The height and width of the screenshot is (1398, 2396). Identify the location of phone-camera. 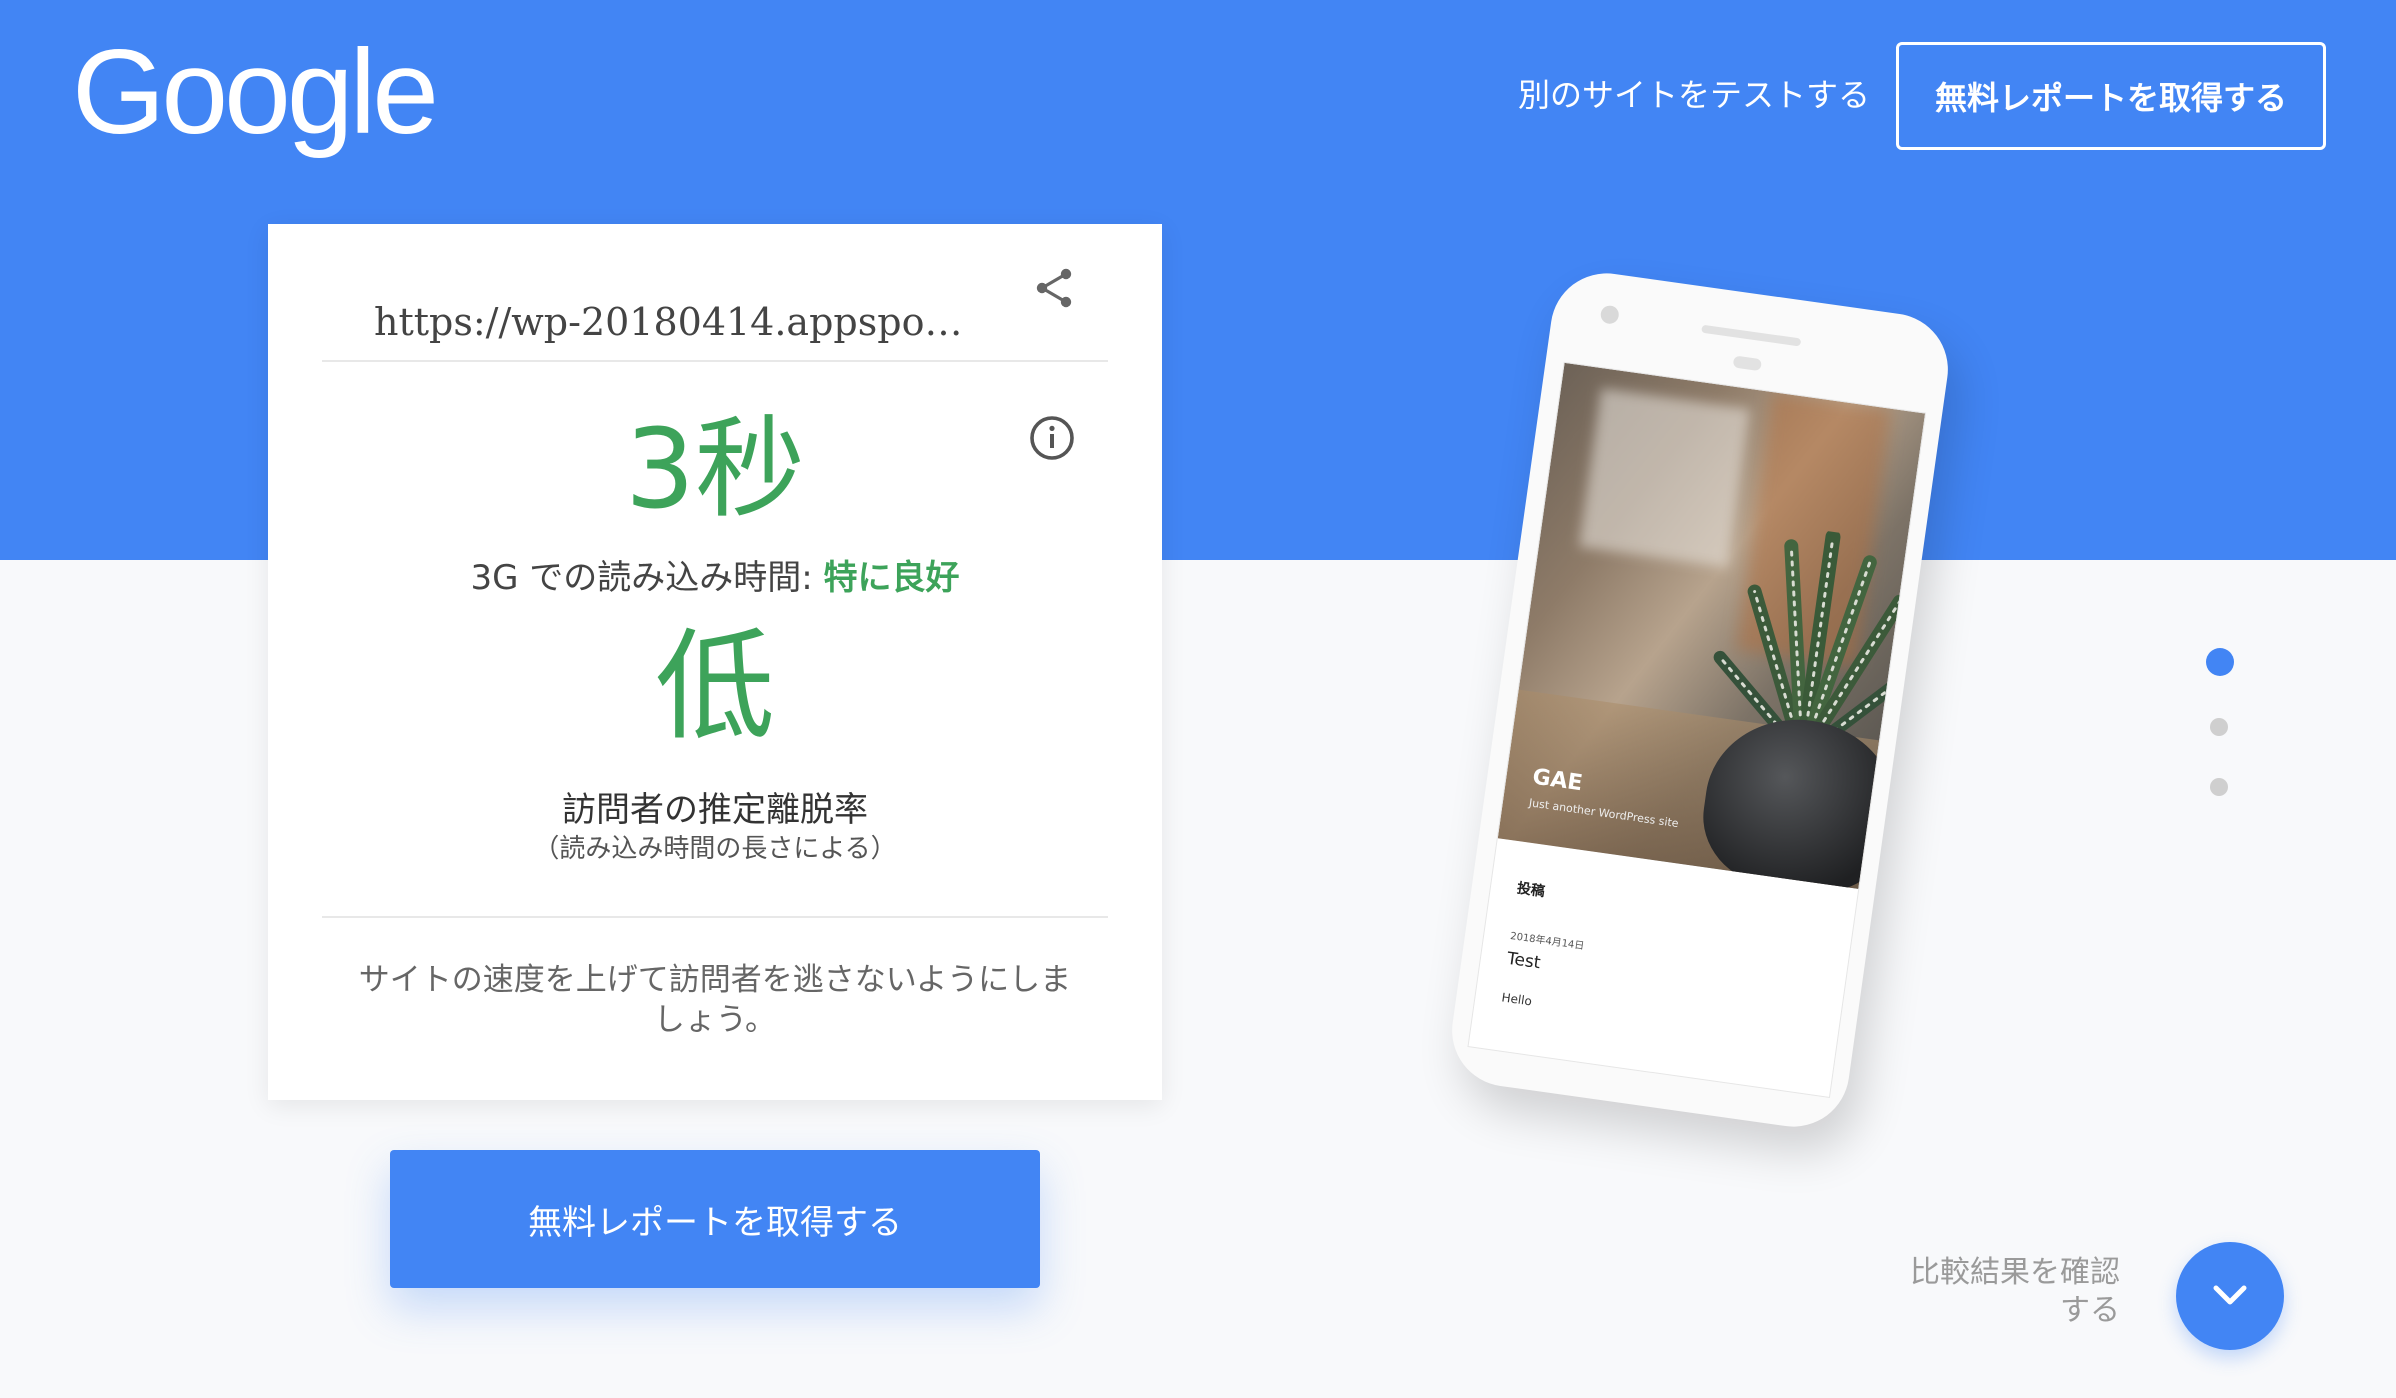
(1609, 314).